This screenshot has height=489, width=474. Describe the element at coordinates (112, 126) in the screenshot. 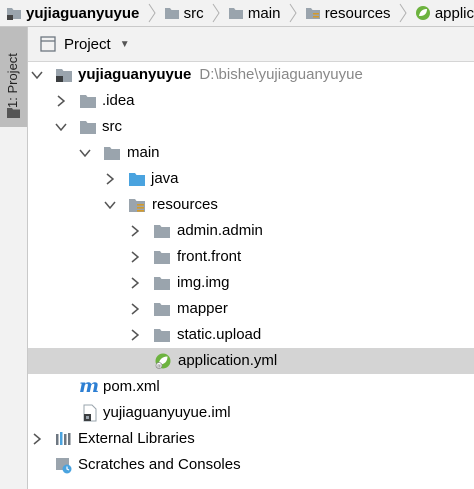

I see `tree-item-label: src` at that location.